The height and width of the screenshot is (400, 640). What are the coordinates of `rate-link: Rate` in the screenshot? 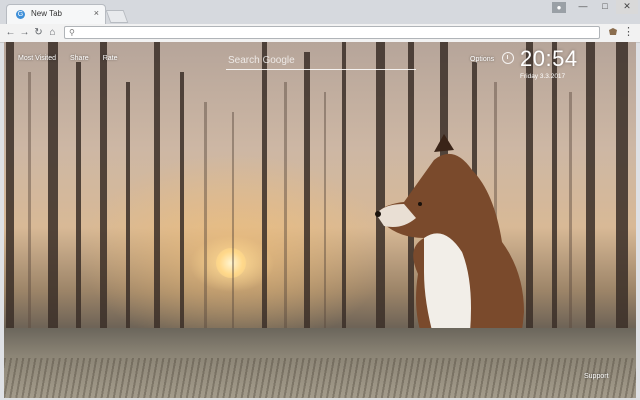 It's located at (110, 58).